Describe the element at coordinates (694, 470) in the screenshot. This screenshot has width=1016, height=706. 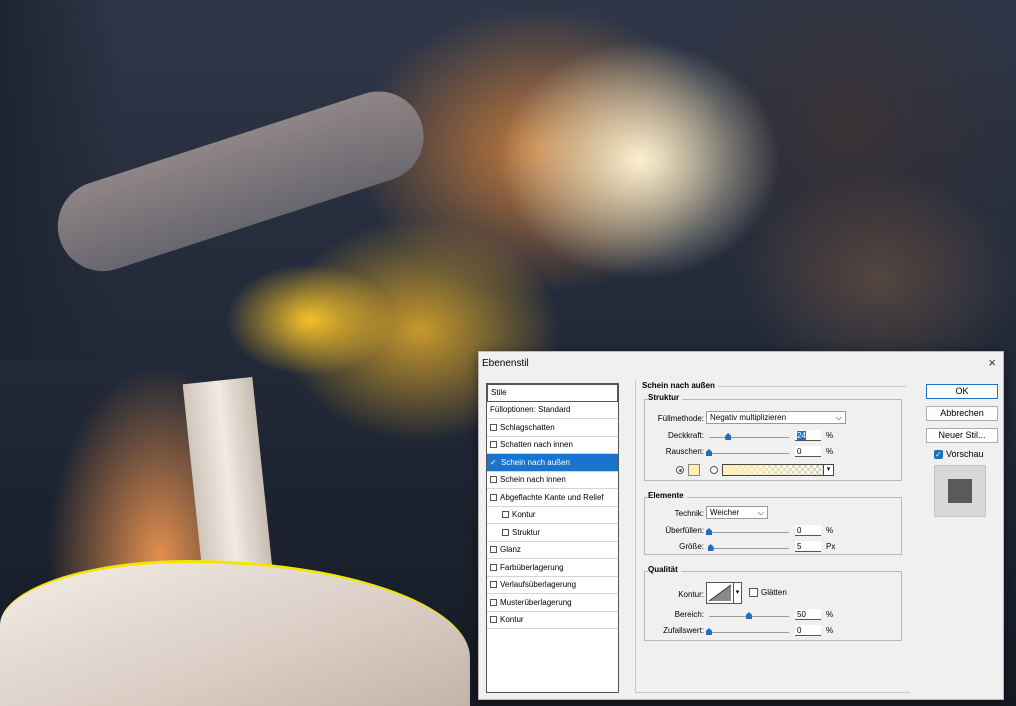
I see `glow-color-swatch` at that location.